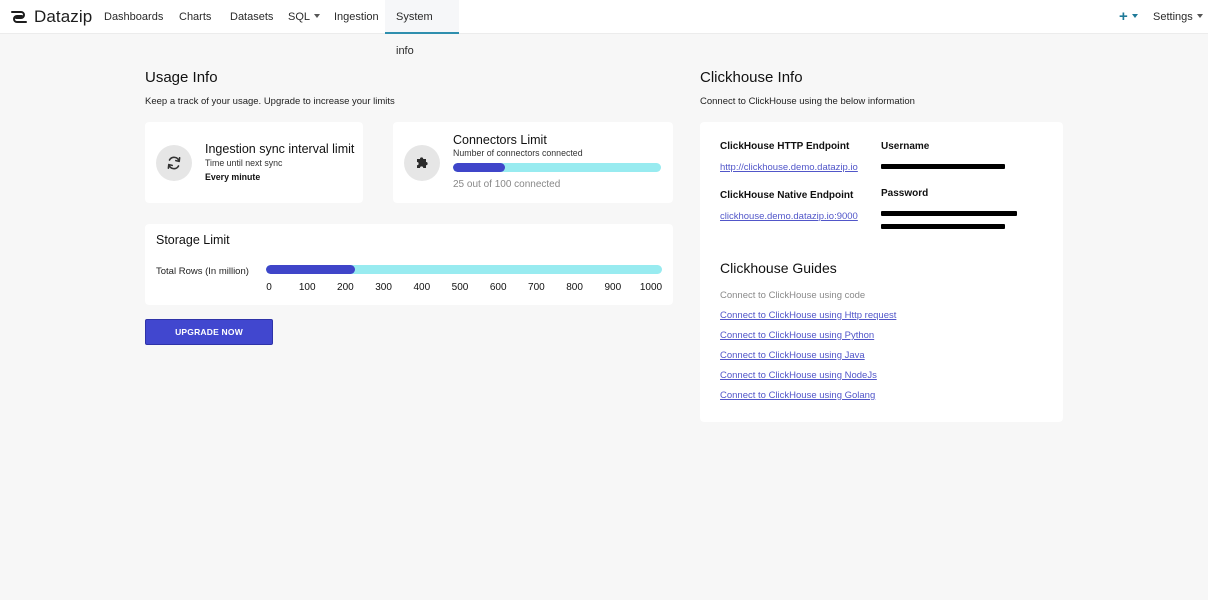  I want to click on storage-tick-label: 600, so click(498, 287).